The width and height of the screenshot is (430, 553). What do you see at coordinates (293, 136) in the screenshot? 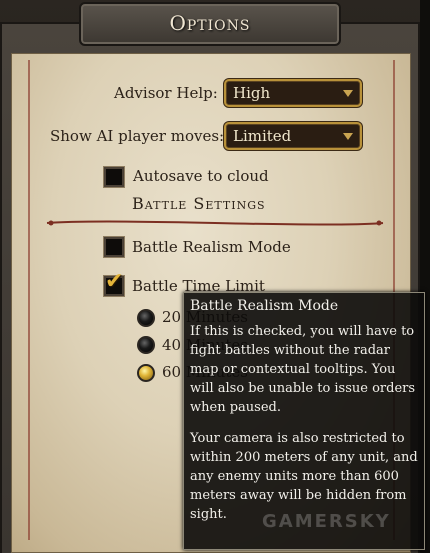
I see `show-ai-moves-dropdown: Limited` at bounding box center [293, 136].